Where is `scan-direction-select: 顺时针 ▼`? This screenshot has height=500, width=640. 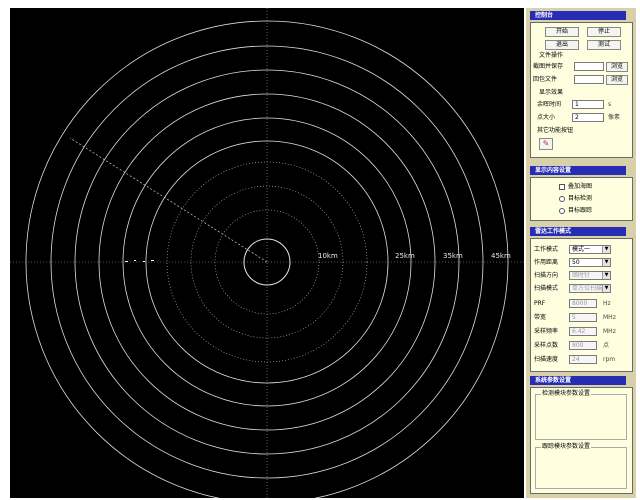
scan-direction-select: 顺时针 ▼ is located at coordinates (590, 275).